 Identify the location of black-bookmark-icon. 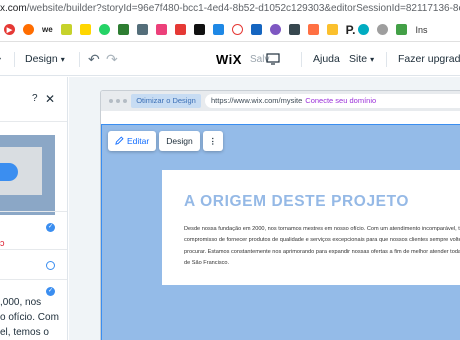
(199, 29).